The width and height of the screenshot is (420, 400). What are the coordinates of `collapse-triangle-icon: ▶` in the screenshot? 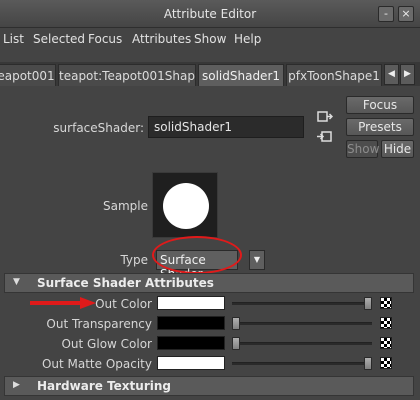 It's located at (16, 385).